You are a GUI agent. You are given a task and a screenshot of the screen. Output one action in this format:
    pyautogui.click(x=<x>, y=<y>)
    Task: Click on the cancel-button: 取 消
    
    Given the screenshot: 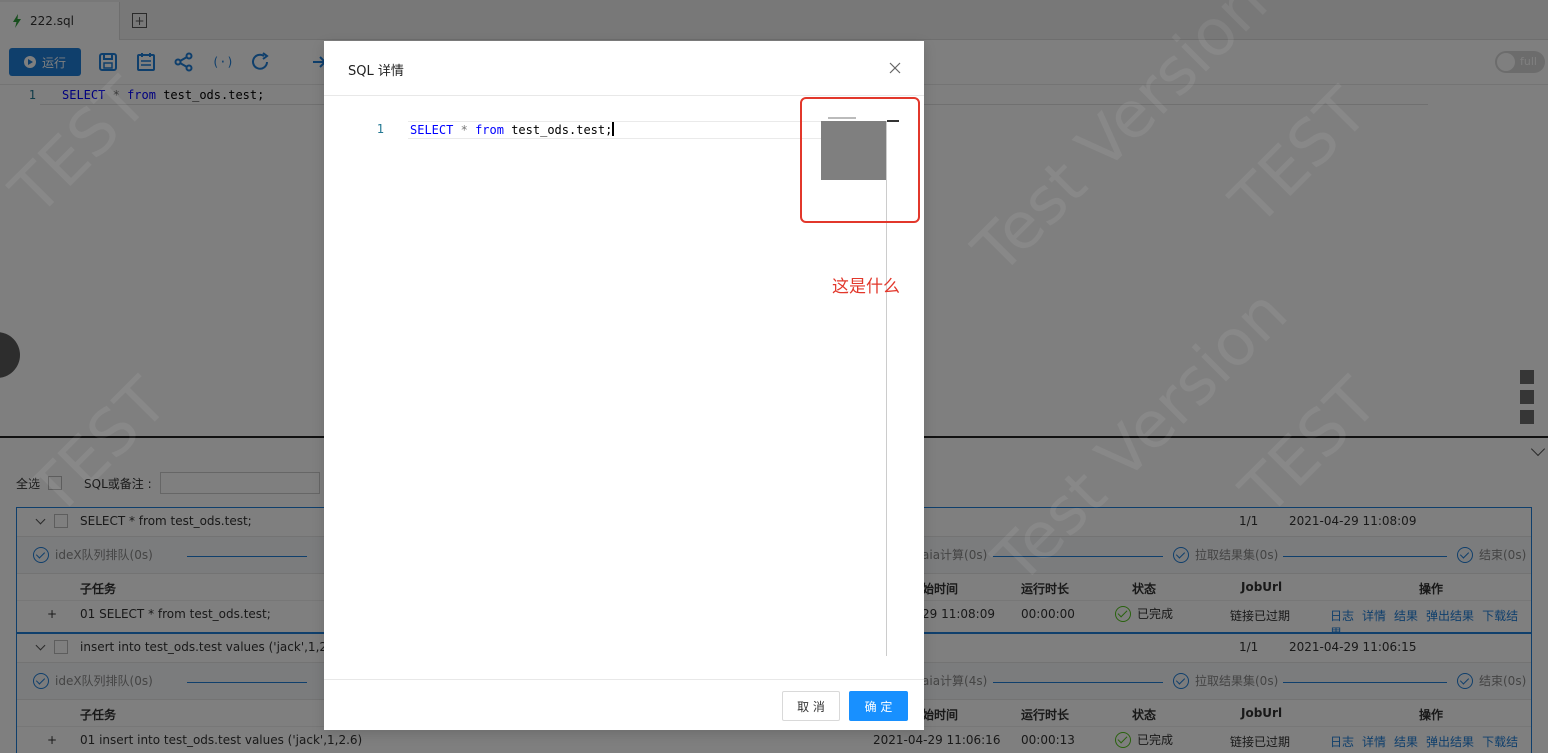 What is the action you would take?
    pyautogui.click(x=811, y=706)
    